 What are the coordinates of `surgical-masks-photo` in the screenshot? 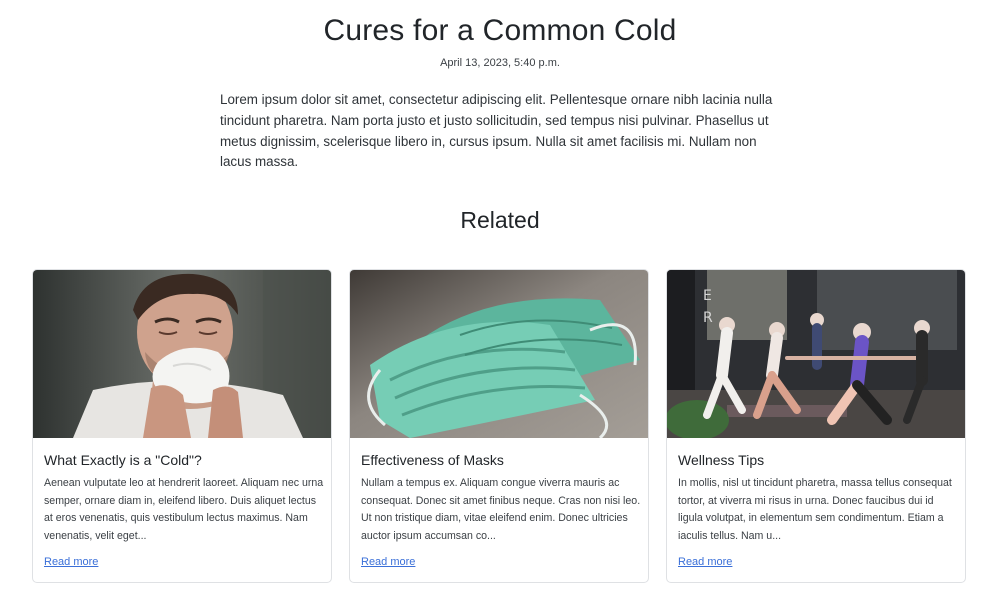 It's located at (499, 354).